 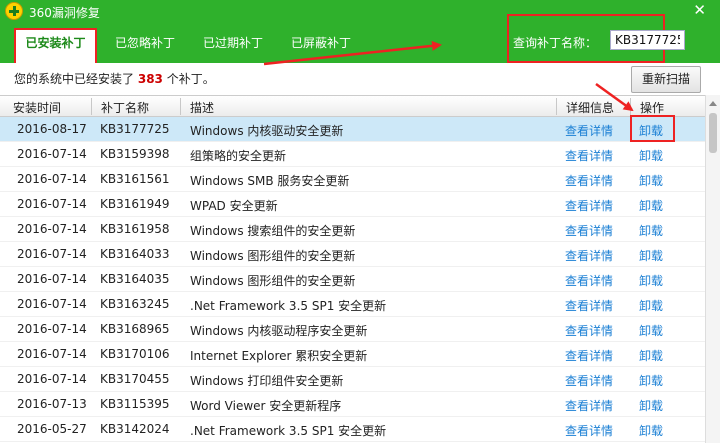 I want to click on patch-name: KB3164033, so click(x=135, y=254).